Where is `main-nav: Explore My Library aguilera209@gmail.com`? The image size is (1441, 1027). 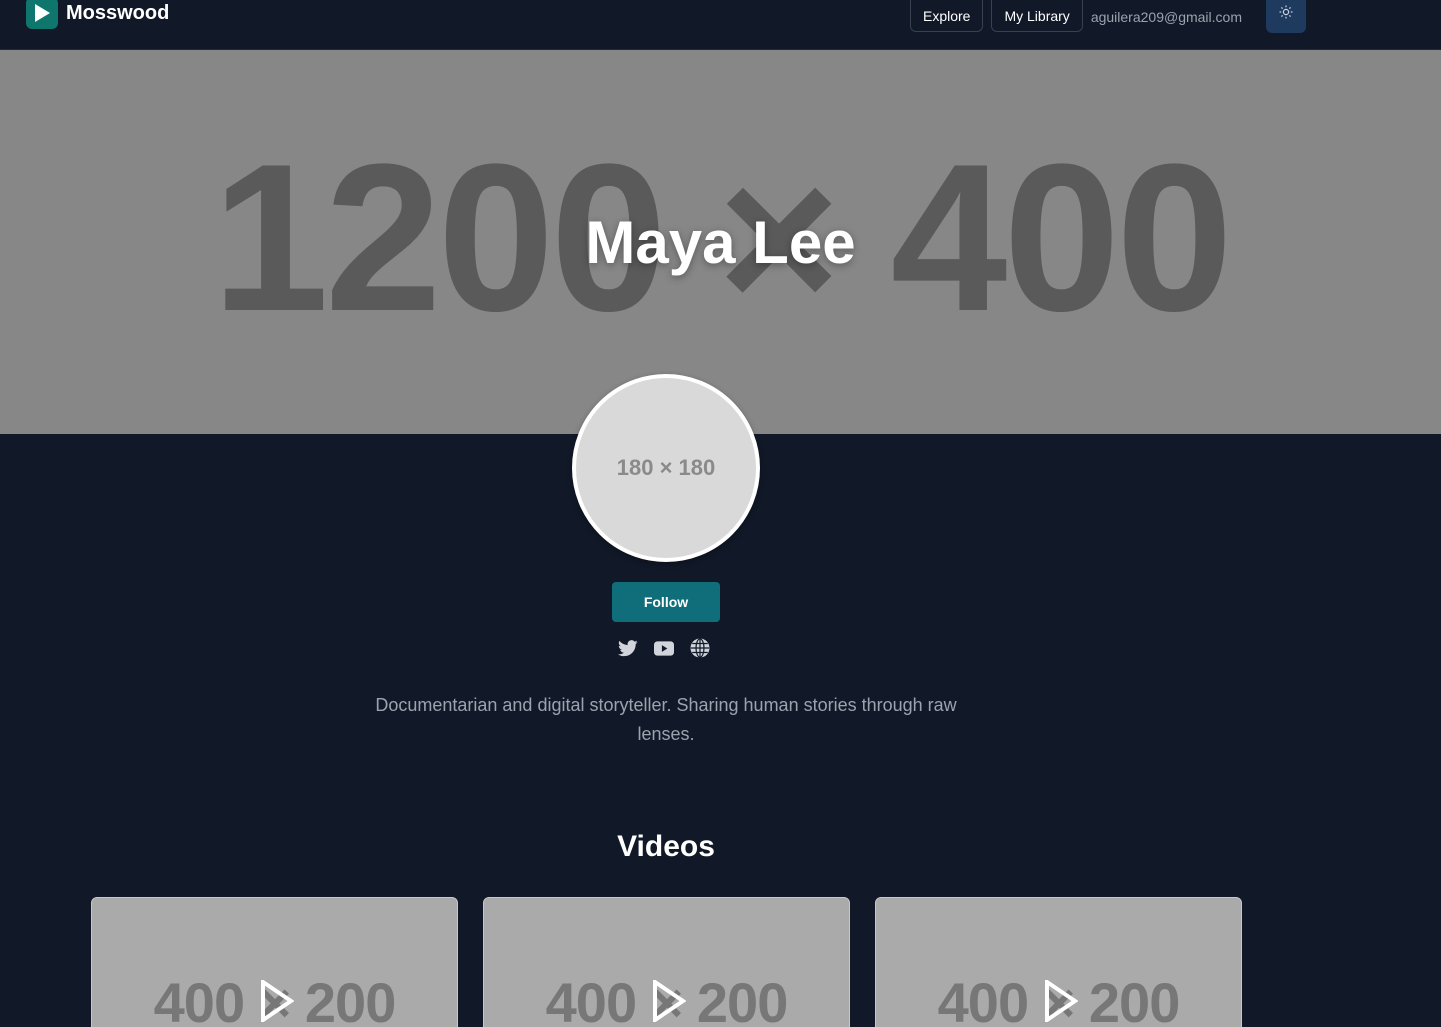 main-nav: Explore My Library aguilera209@gmail.com is located at coordinates (1107, 16).